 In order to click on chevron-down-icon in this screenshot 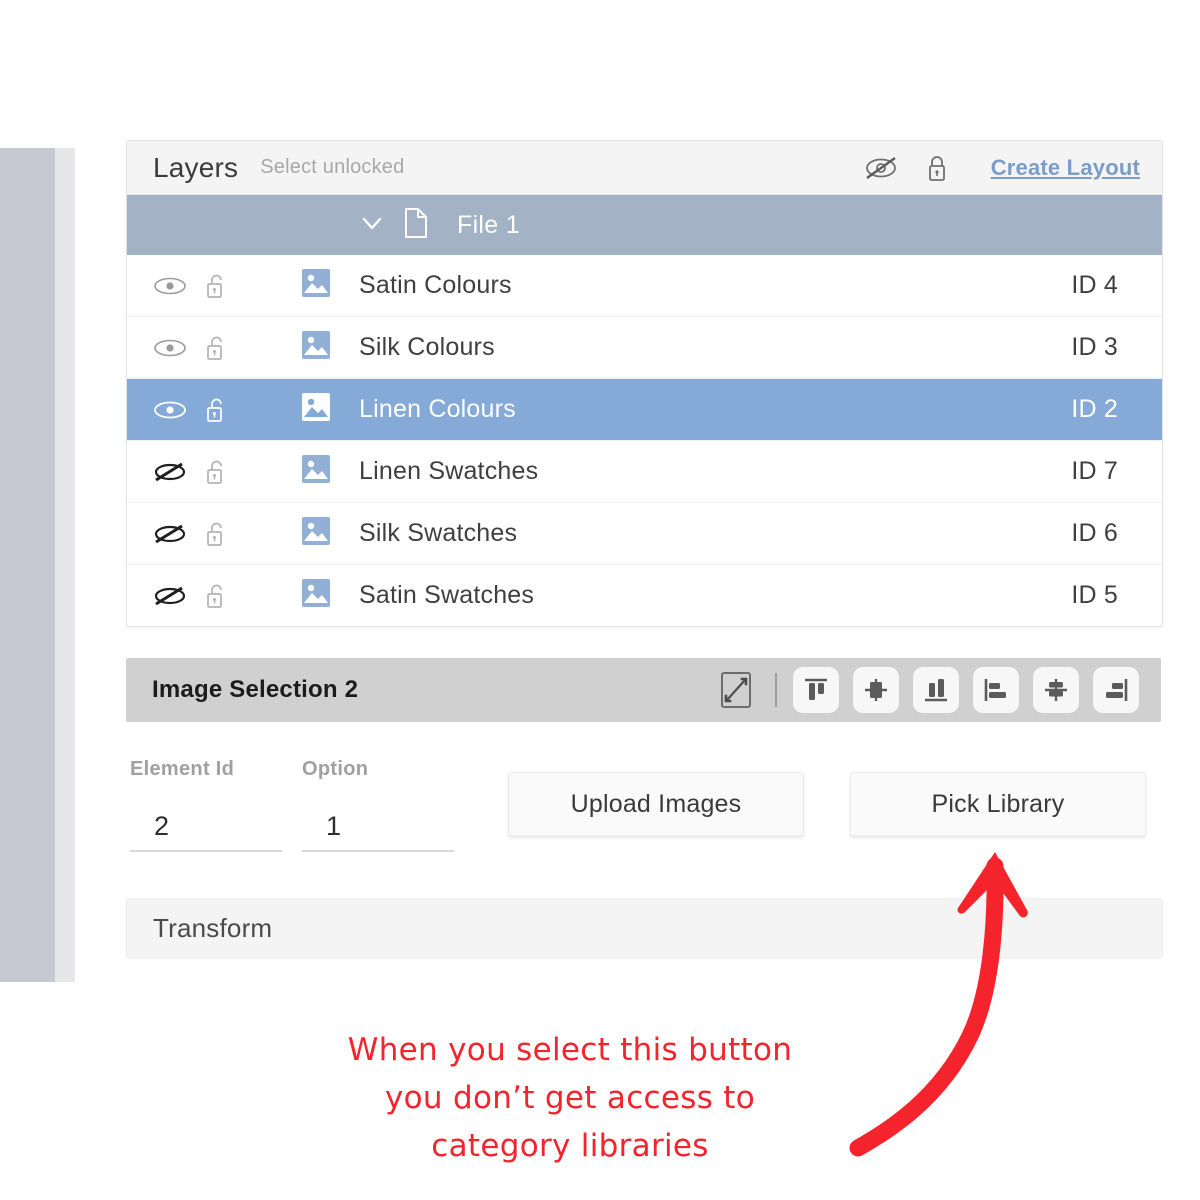, I will do `click(372, 225)`.